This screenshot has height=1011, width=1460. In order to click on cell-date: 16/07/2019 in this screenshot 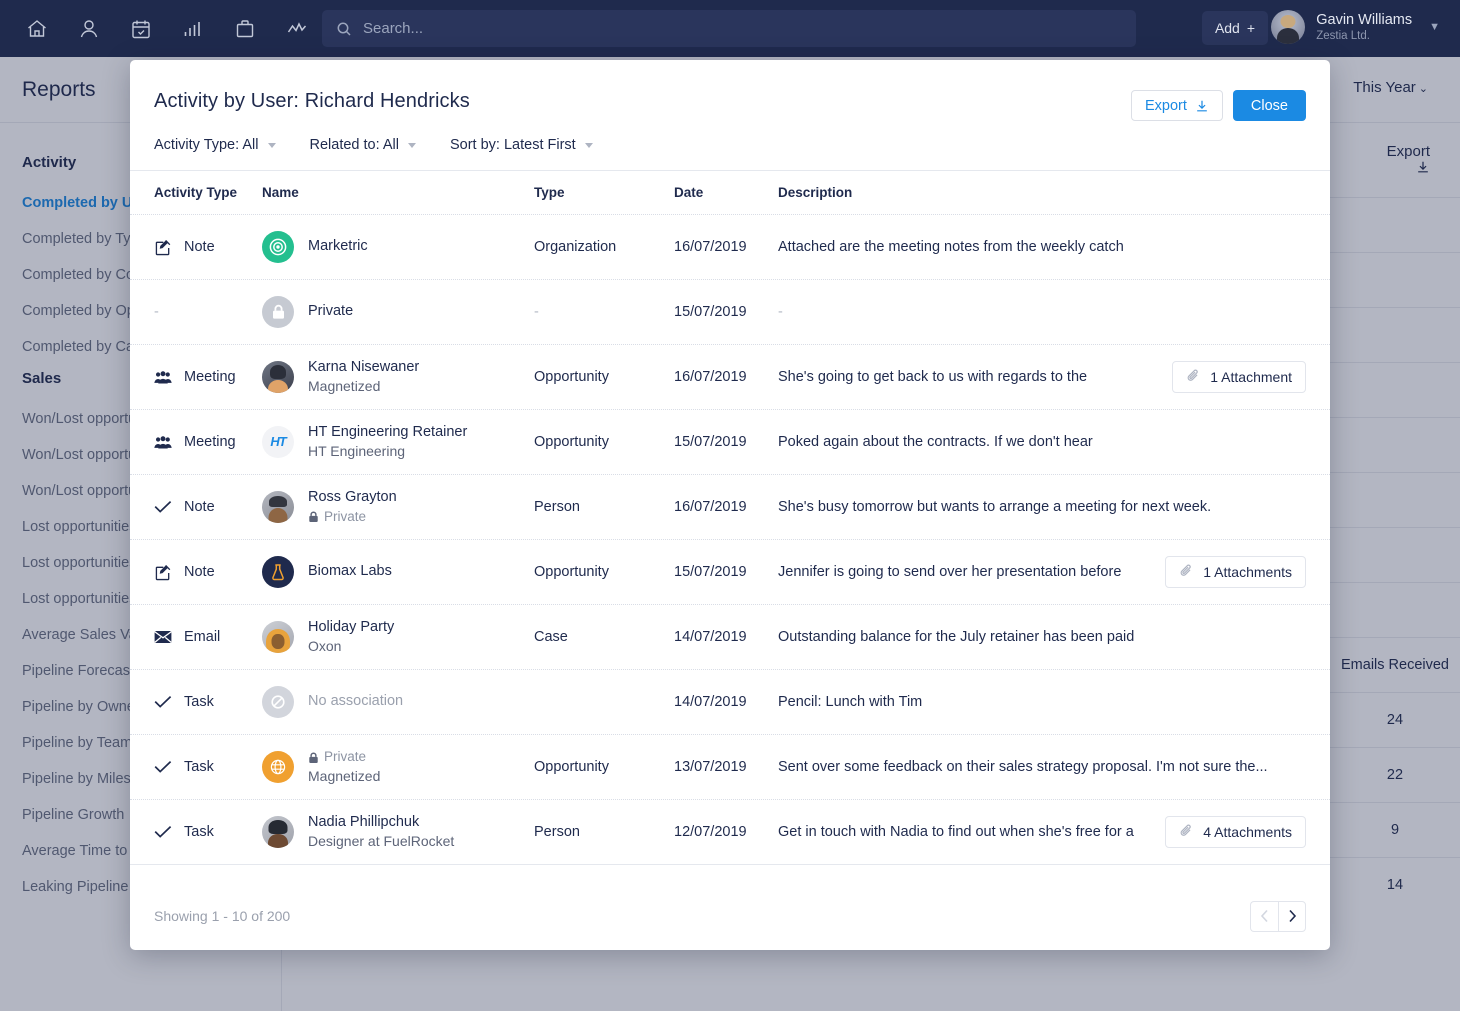, I will do `click(726, 377)`.